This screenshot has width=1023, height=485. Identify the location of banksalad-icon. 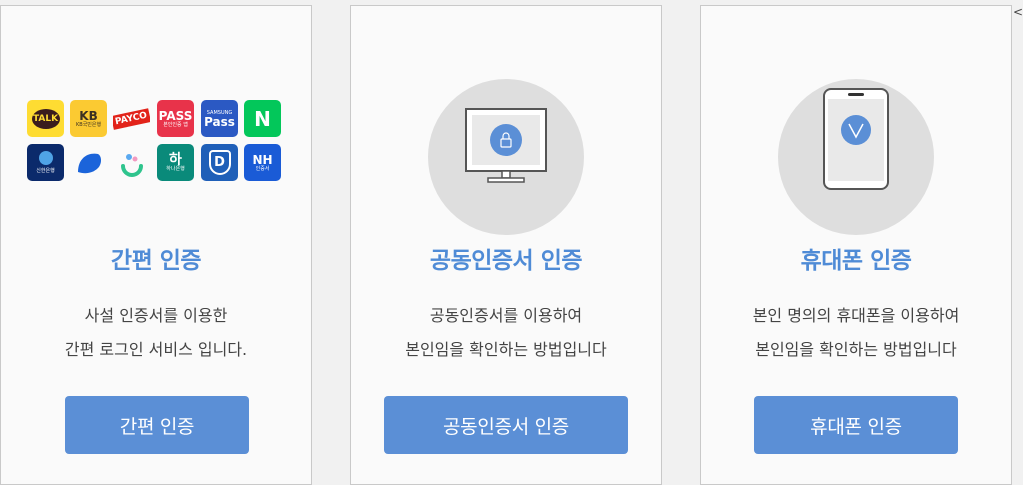
(131, 162).